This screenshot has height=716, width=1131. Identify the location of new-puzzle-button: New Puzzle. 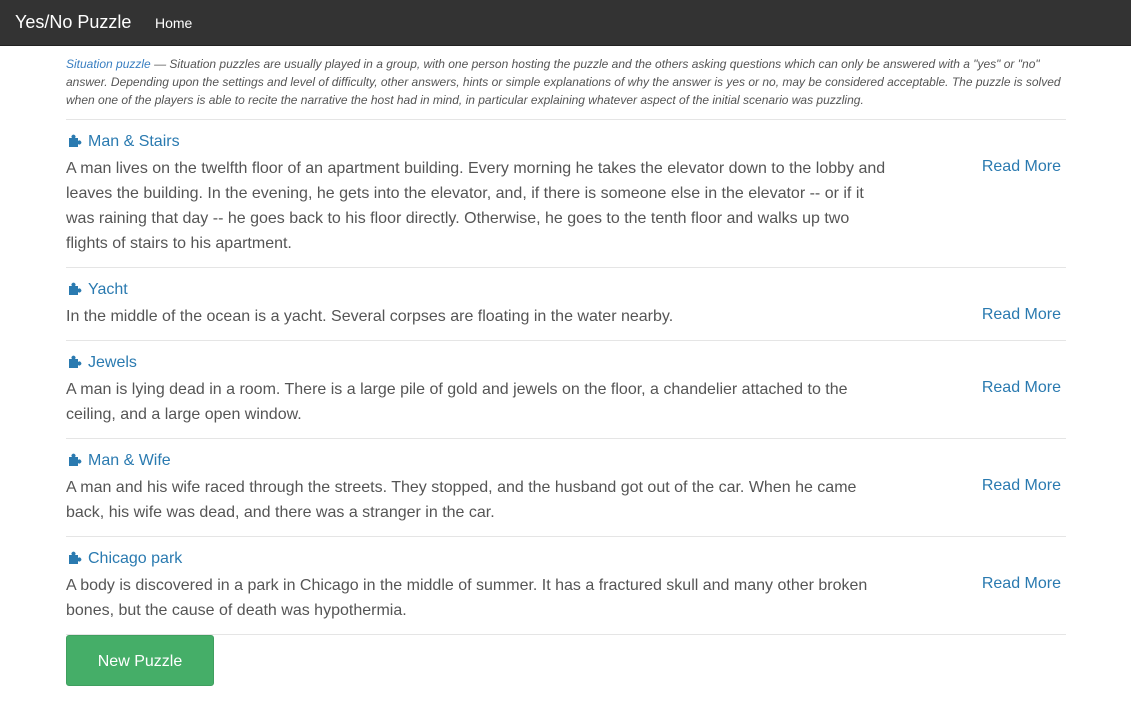
(140, 660).